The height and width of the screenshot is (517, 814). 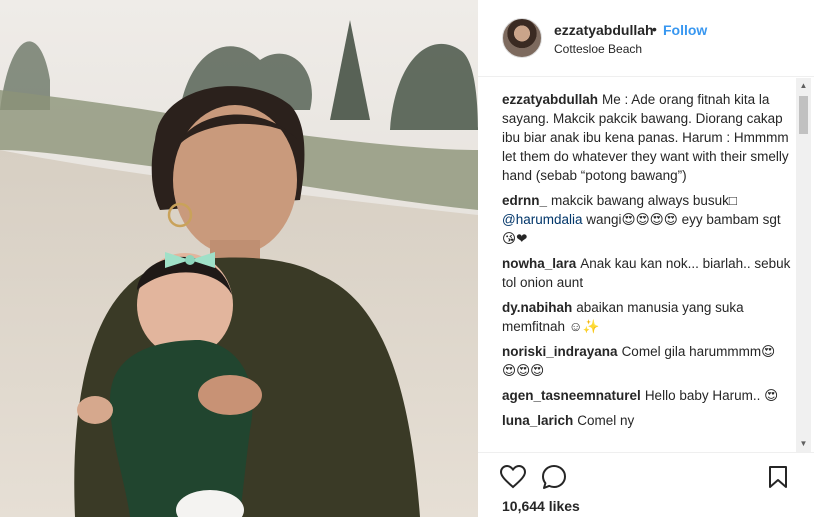 What do you see at coordinates (554, 479) in the screenshot?
I see `speech-bubble-icon` at bounding box center [554, 479].